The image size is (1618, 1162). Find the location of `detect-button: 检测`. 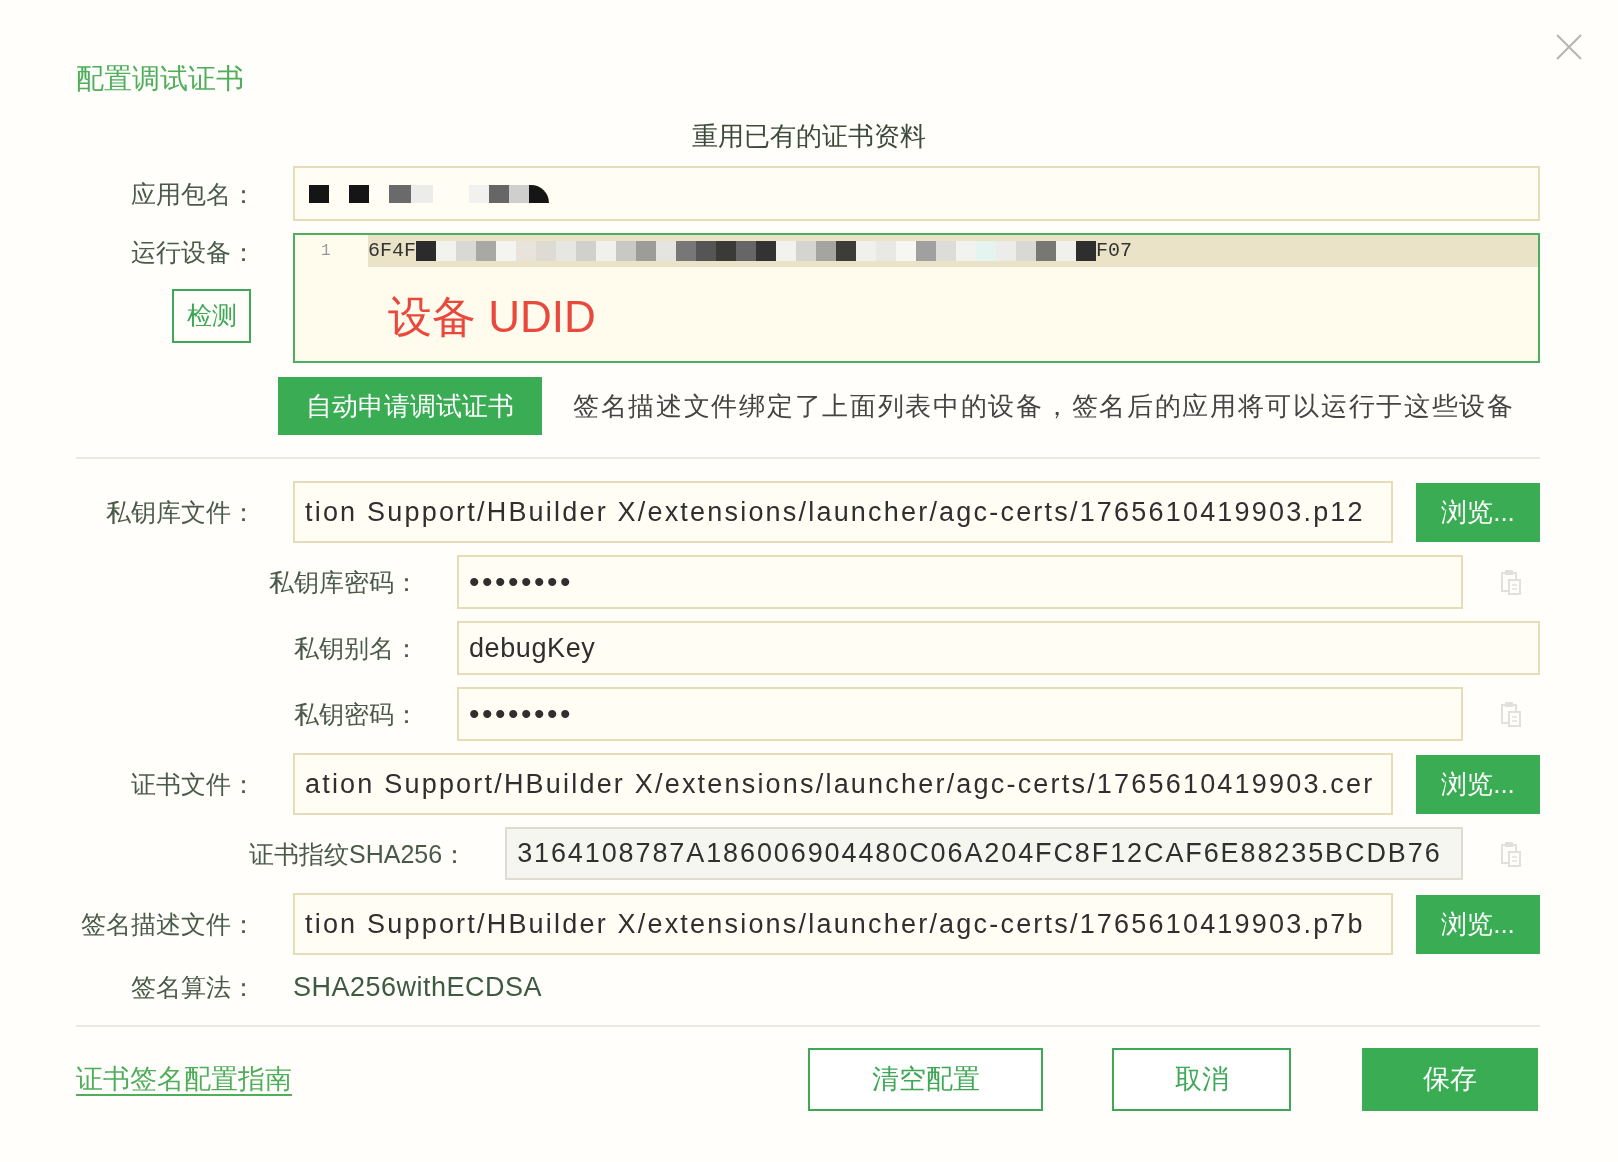

detect-button: 检测 is located at coordinates (211, 316).